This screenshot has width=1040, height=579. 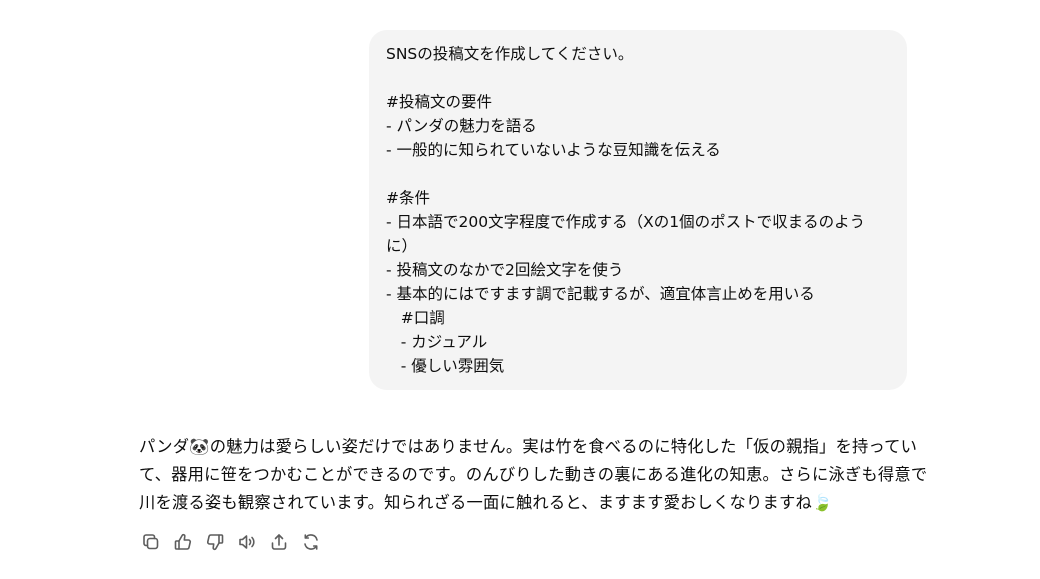 I want to click on user-message-line: #条件, so click(x=408, y=198).